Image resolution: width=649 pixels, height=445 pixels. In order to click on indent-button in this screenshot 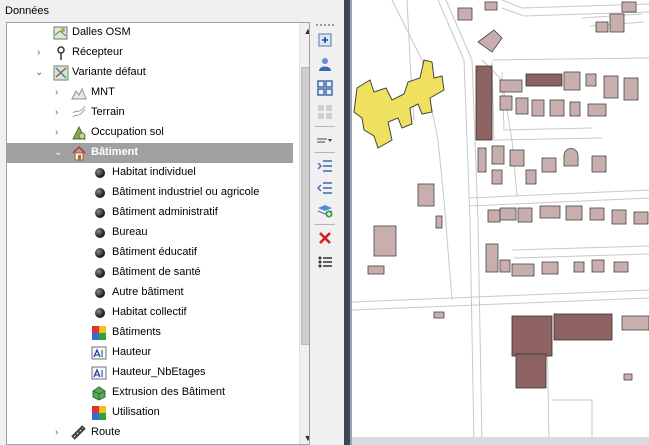, I will do `click(325, 166)`.